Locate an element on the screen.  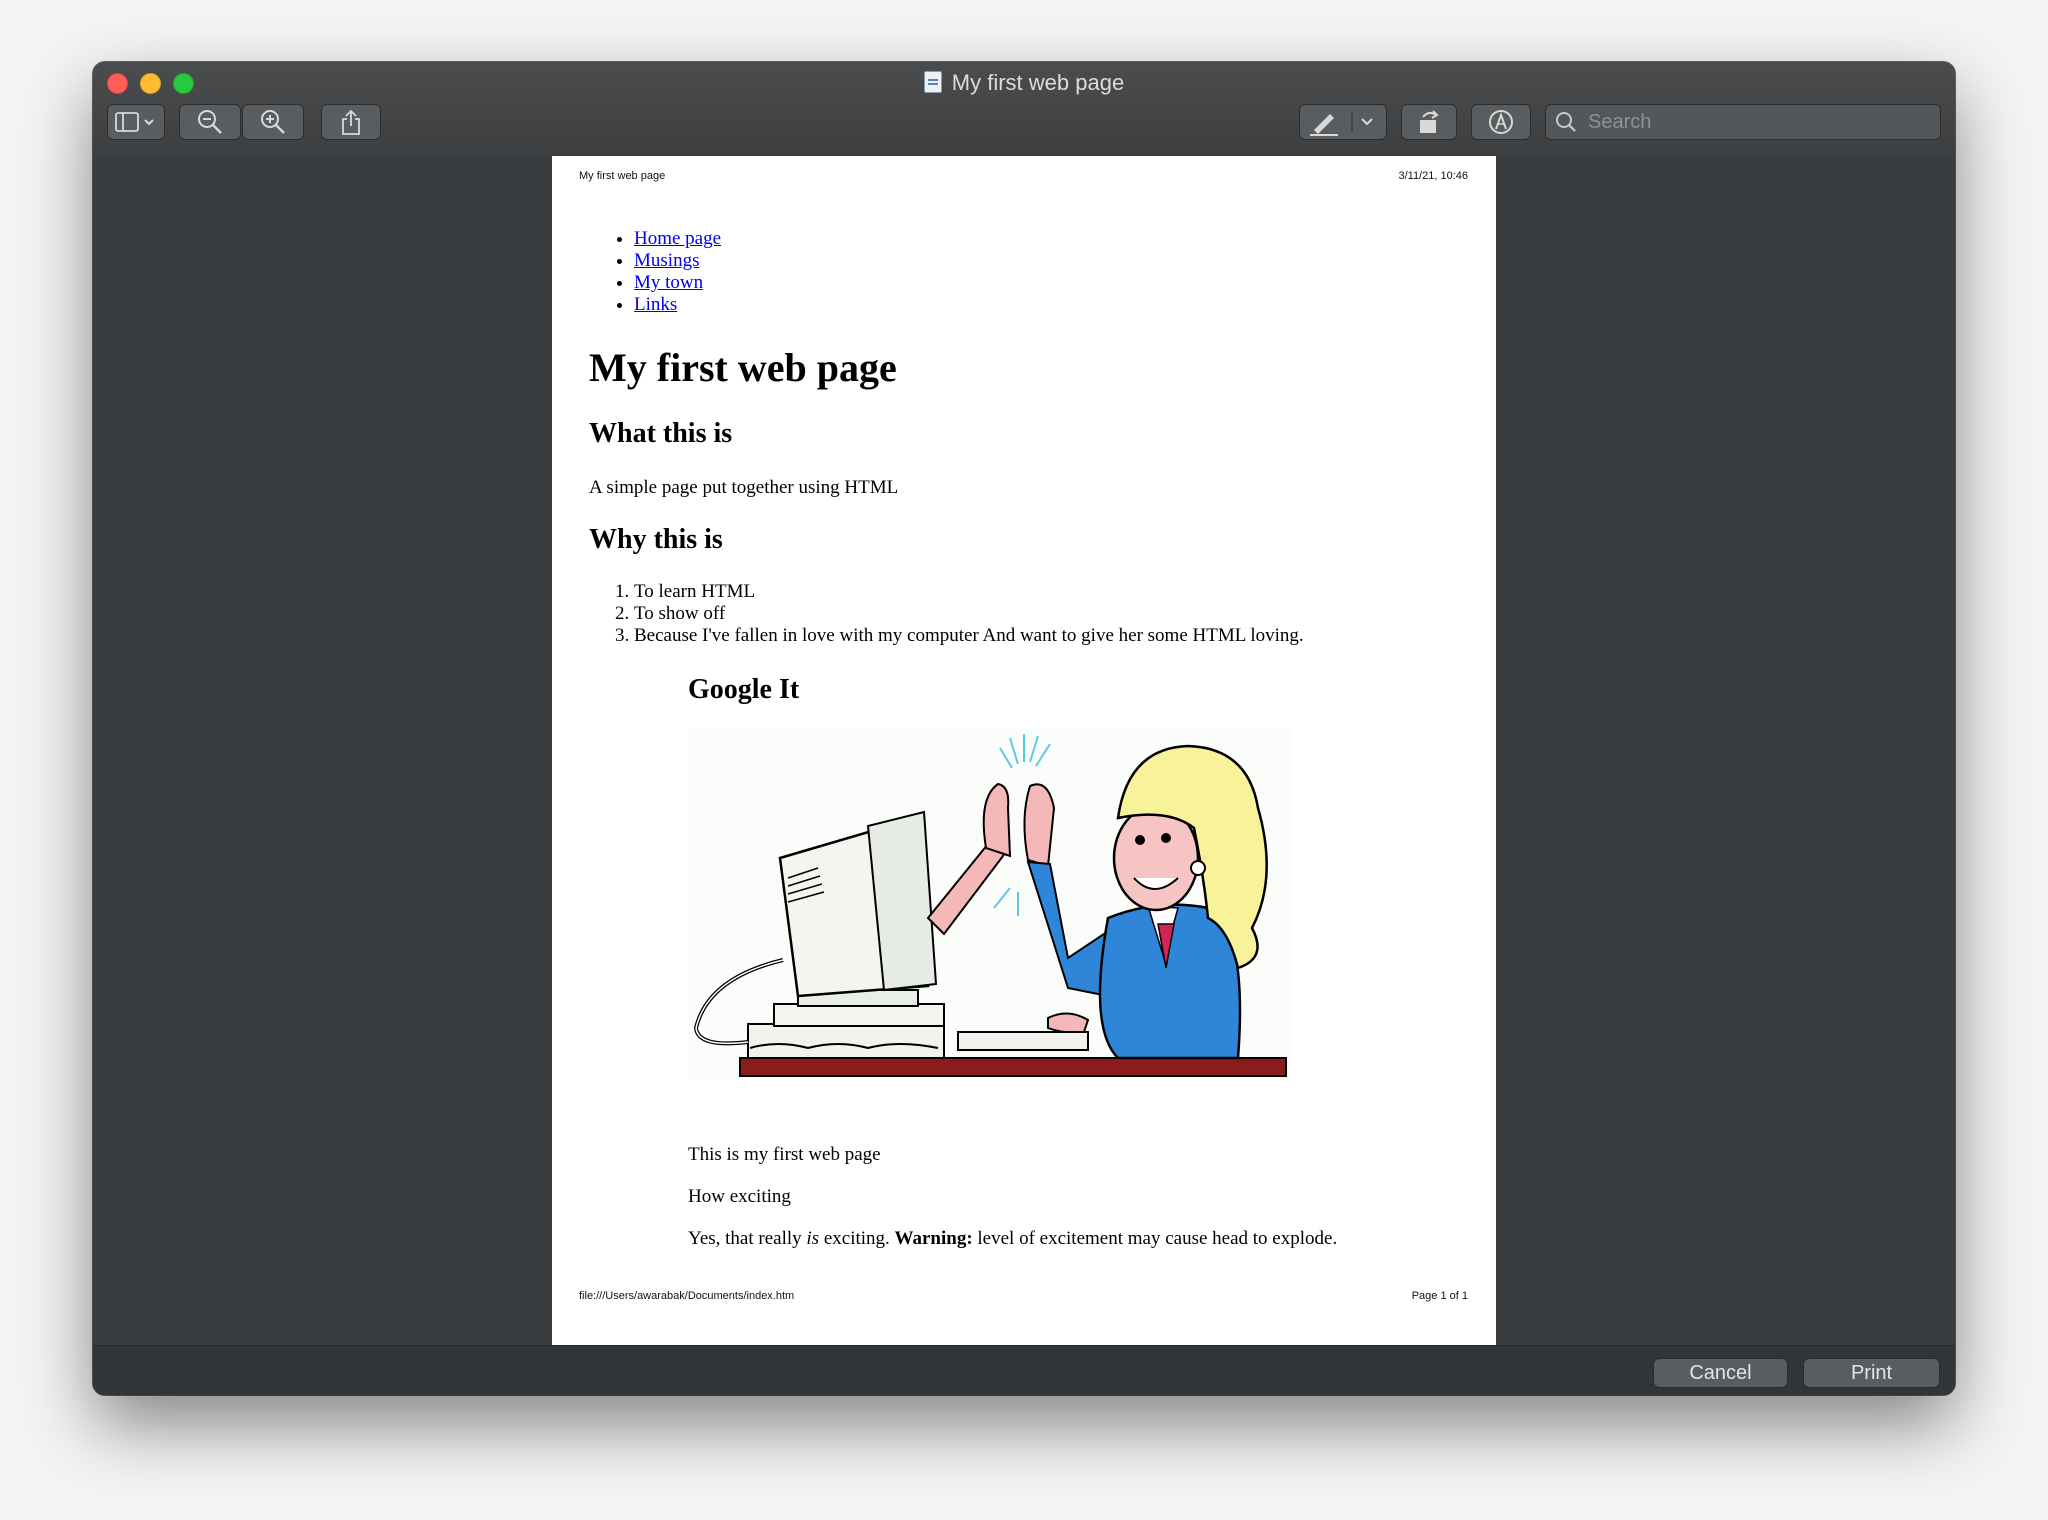
rotate-icon is located at coordinates (1429, 121).